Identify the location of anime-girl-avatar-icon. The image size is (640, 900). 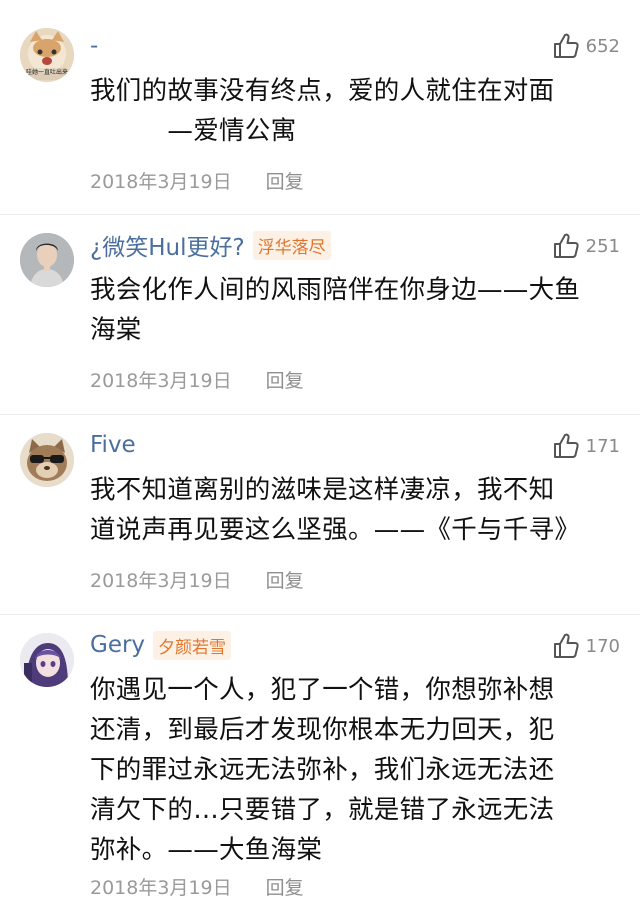
(47, 660).